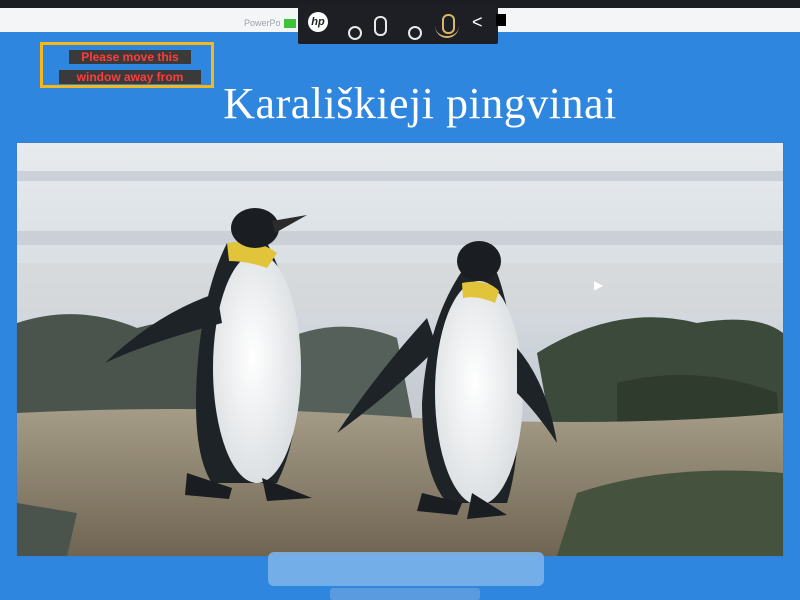 The width and height of the screenshot is (800, 600). Describe the element at coordinates (290, 23) in the screenshot. I see `status-indicator` at that location.